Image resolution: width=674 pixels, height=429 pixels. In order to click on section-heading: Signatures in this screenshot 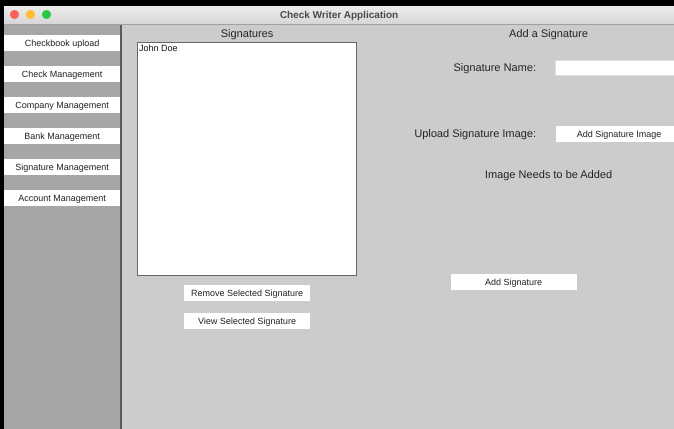, I will do `click(247, 35)`.